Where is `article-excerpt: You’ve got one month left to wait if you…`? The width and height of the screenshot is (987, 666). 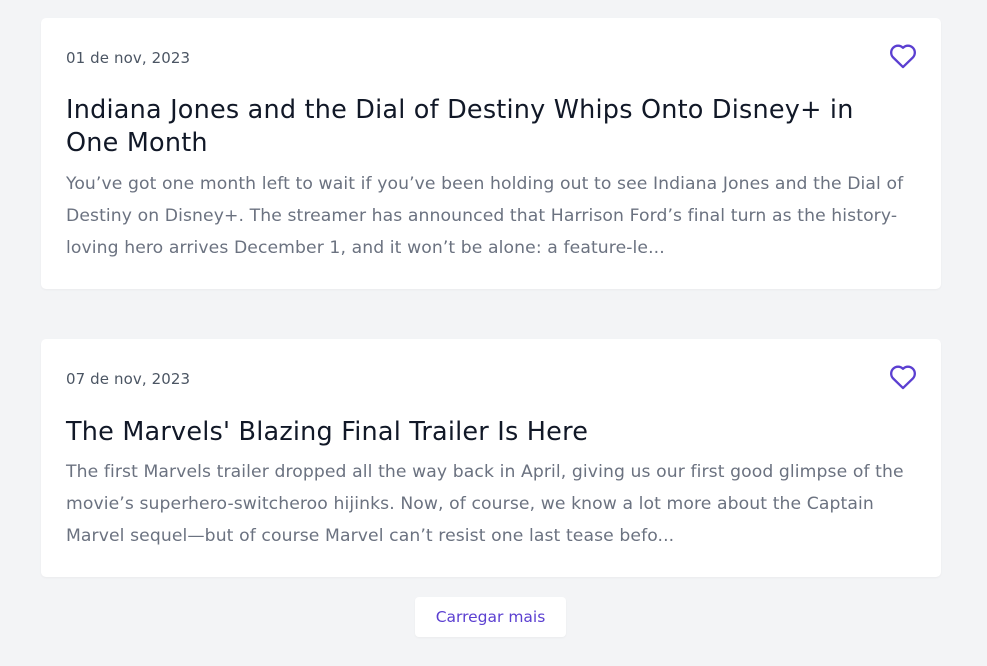 article-excerpt: You’ve got one month left to wait if you… is located at coordinates (485, 216).